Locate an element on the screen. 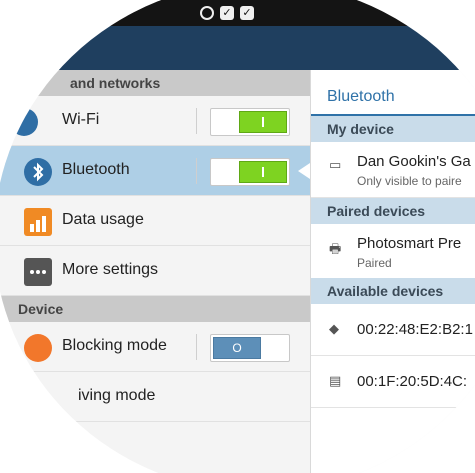  keyboard-icon: ▤ is located at coordinates (335, 381).